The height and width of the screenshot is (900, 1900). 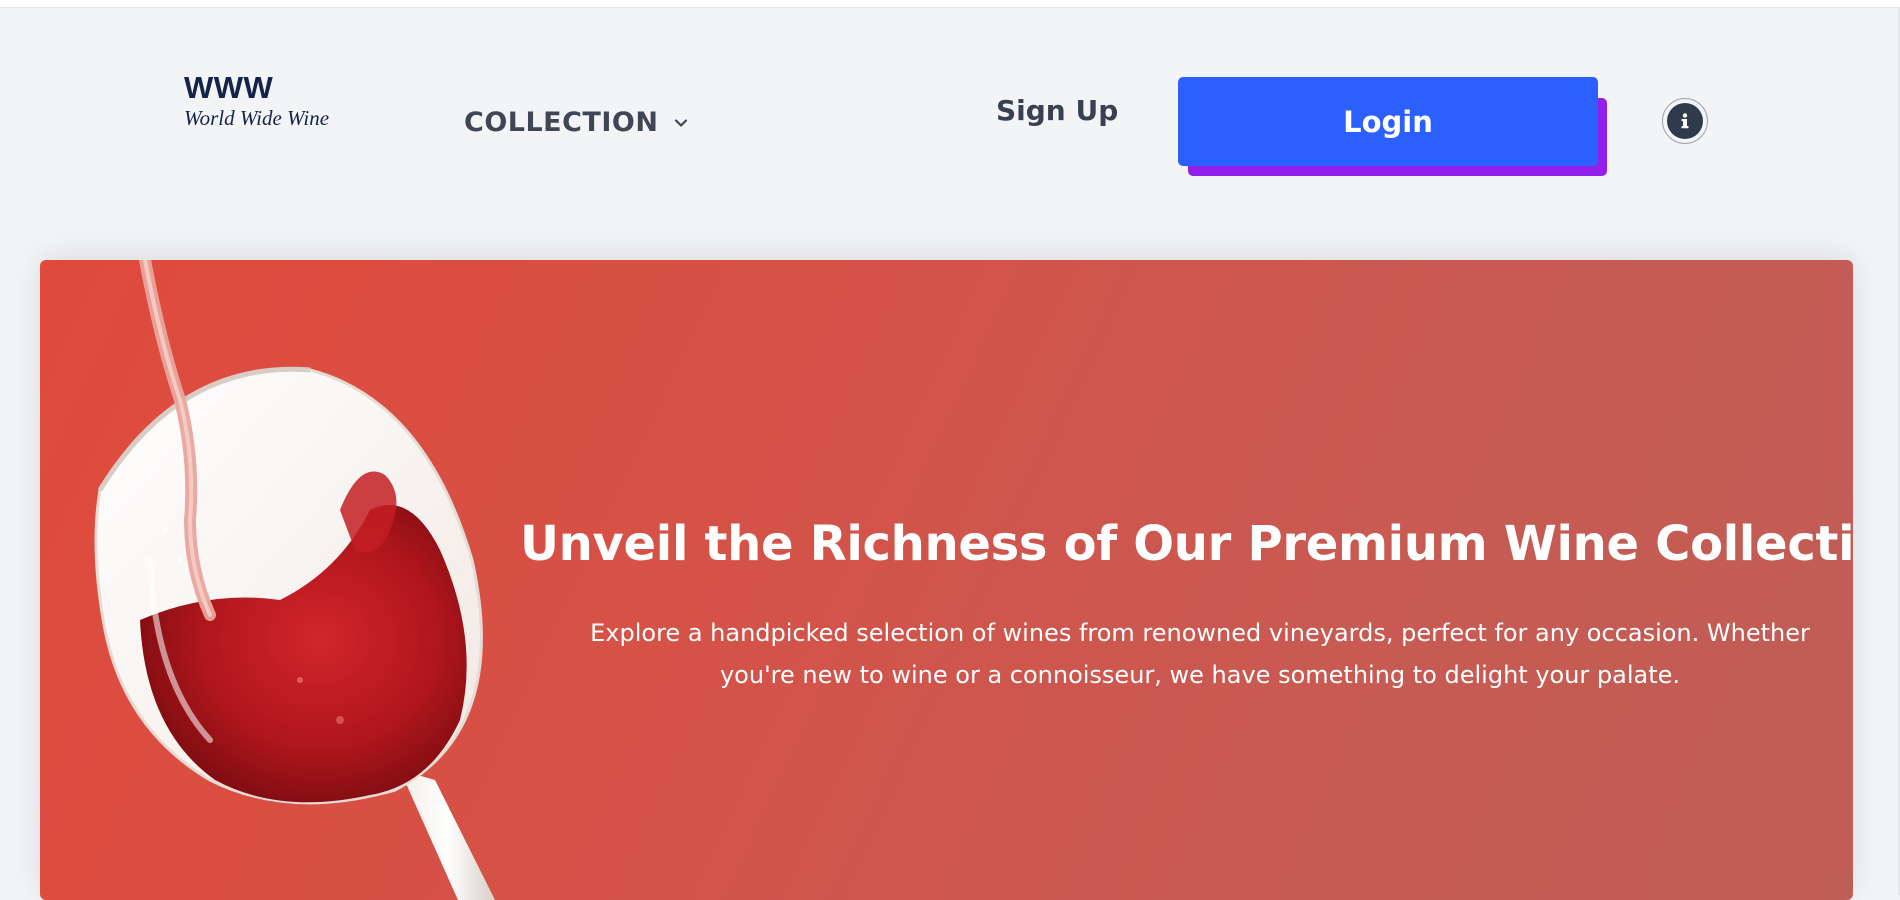 What do you see at coordinates (229, 87) in the screenshot?
I see `logo-mark: WWW` at bounding box center [229, 87].